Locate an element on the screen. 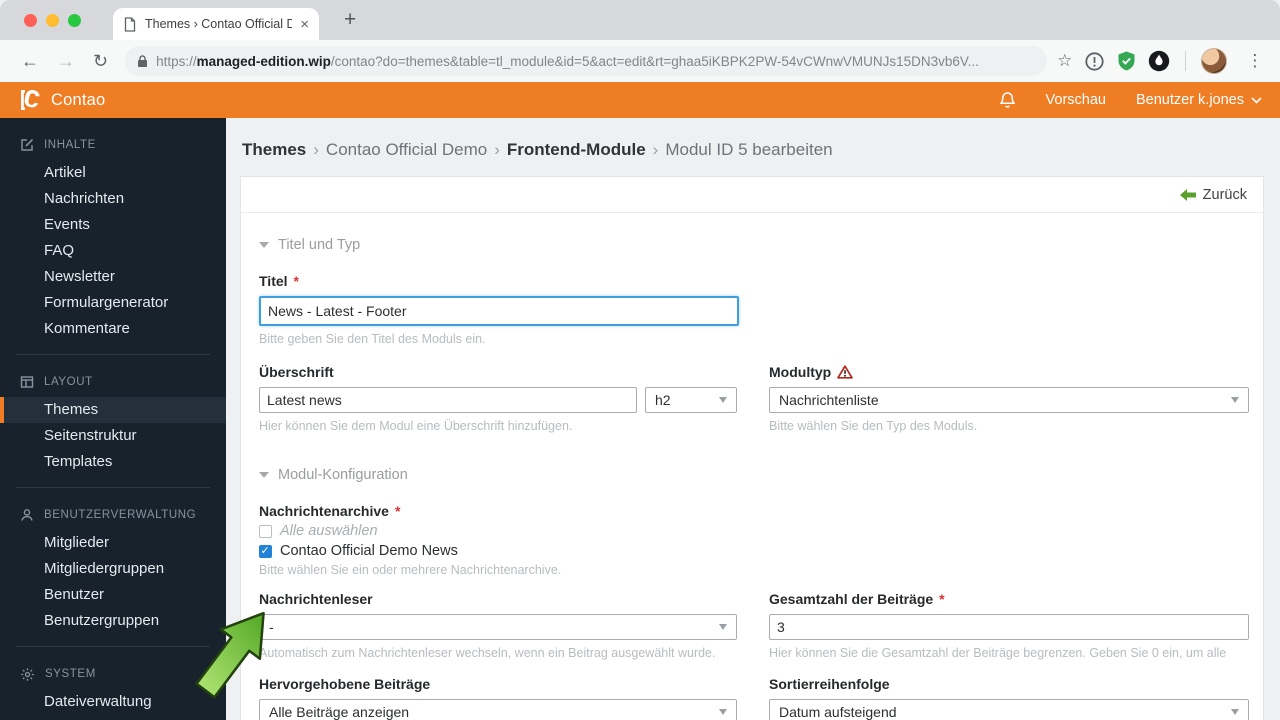 The height and width of the screenshot is (720, 1280). sidebar-item-benutzergruppen: Benutzergruppen is located at coordinates (113, 621).